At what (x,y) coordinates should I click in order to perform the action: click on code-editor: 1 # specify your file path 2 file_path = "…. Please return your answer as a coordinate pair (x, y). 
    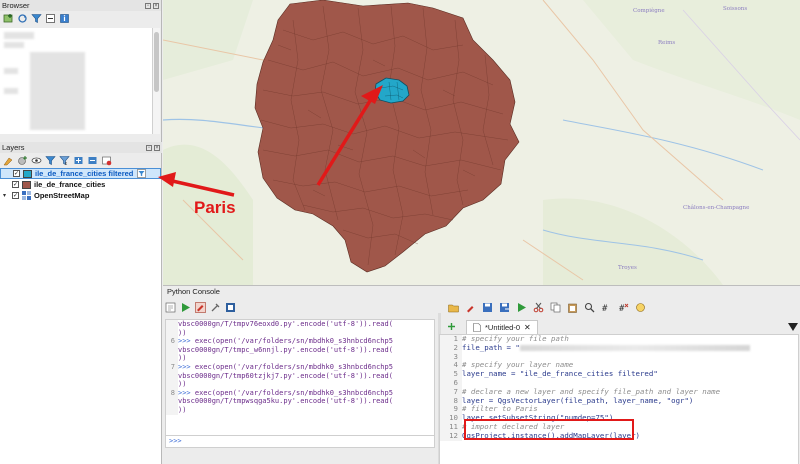
    Looking at the image, I should click on (619, 399).